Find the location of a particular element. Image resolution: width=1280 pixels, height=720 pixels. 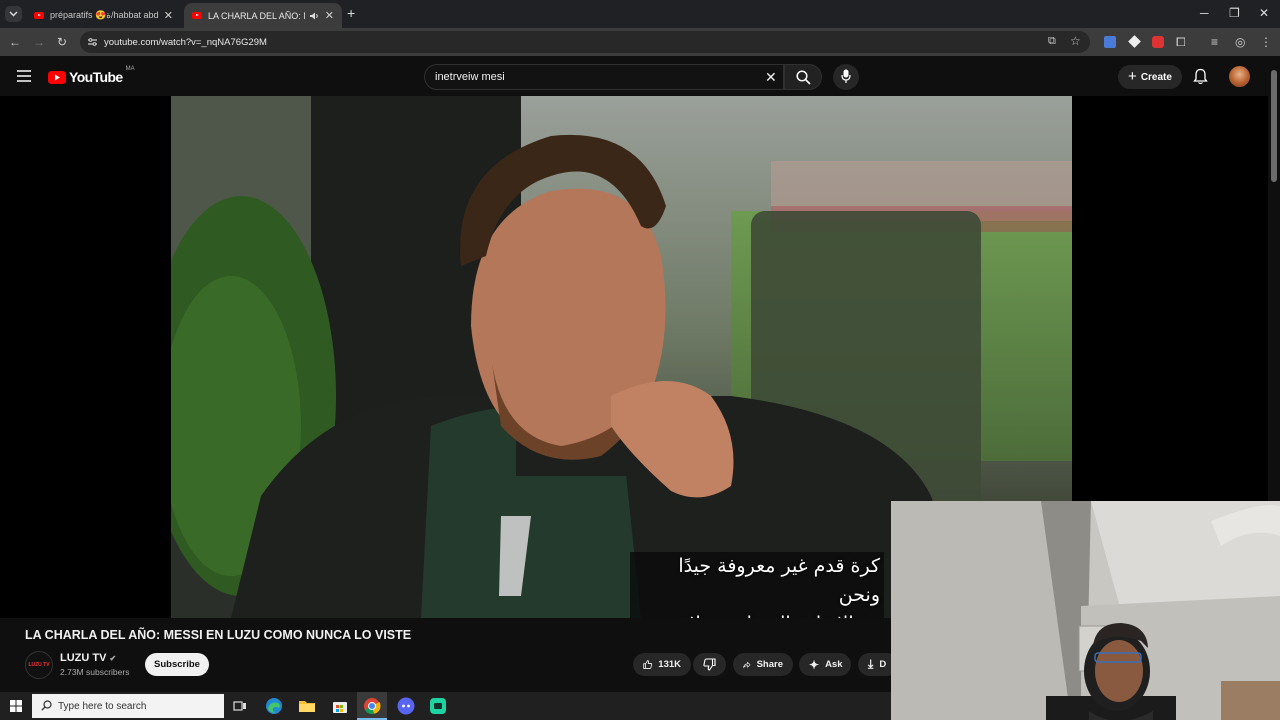

youtube-play-logo-icon is located at coordinates (57, 77).